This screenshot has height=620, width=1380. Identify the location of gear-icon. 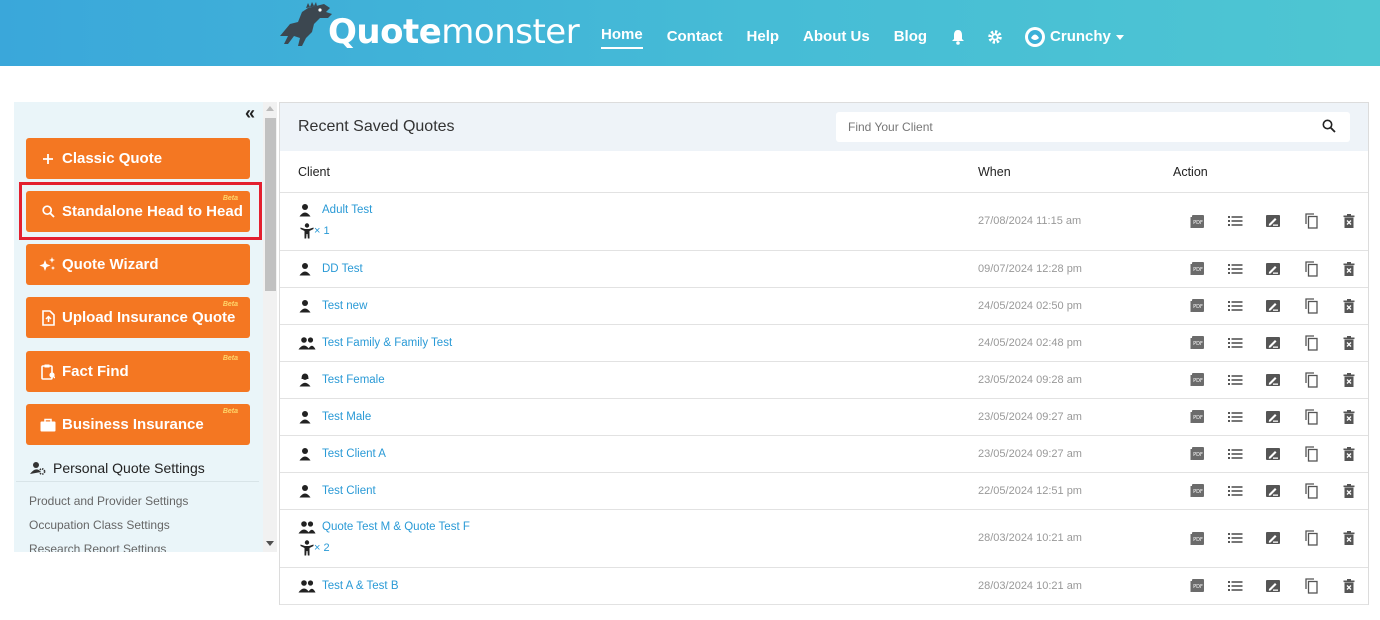
(995, 37).